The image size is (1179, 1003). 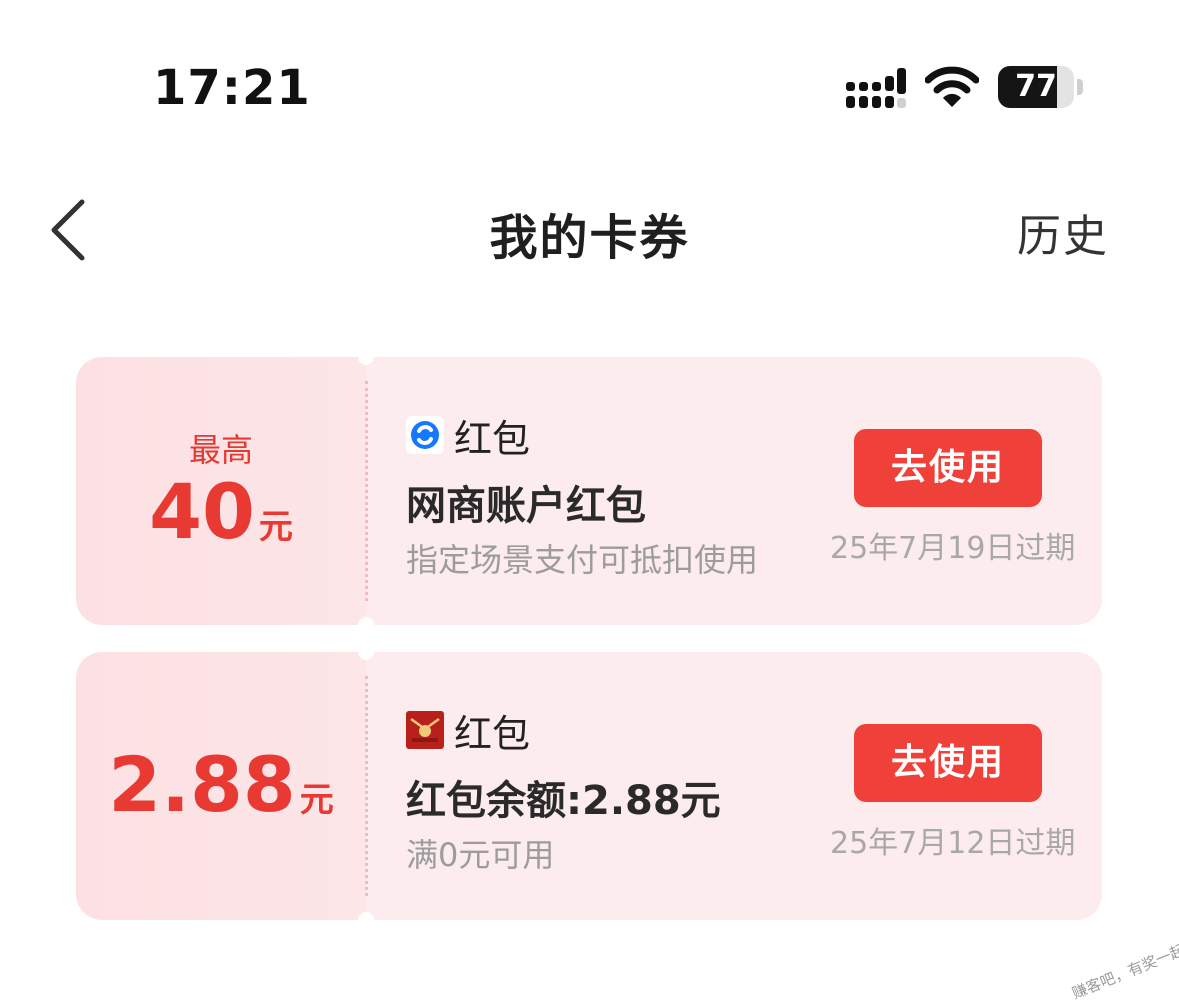 What do you see at coordinates (232, 88) in the screenshot?
I see `status-time: 17:21` at bounding box center [232, 88].